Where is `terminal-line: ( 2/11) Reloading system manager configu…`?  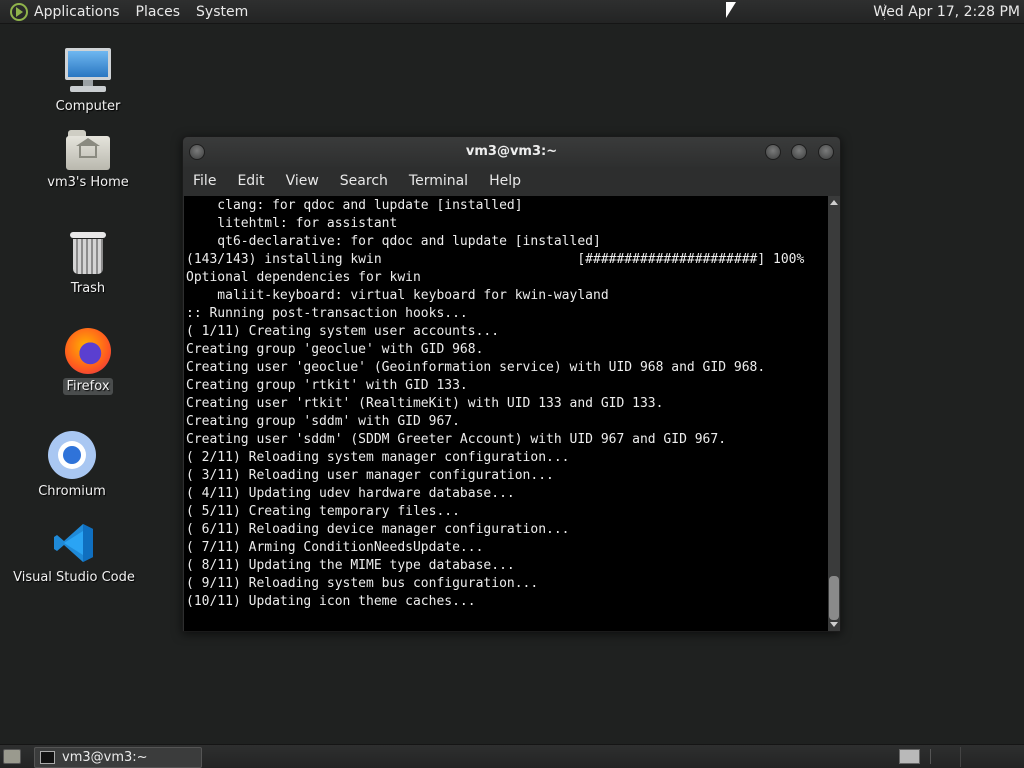
terminal-line: ( 2/11) Reloading system manager configu… is located at coordinates (378, 457).